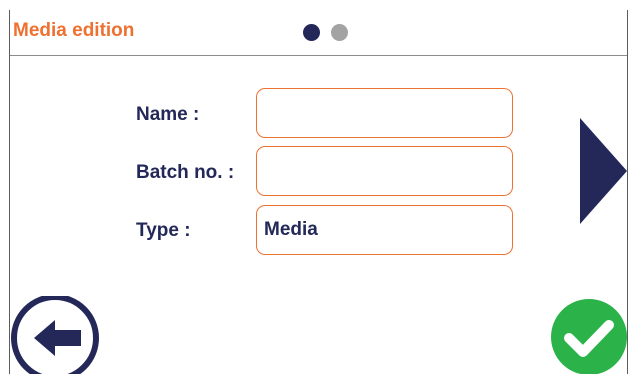 This screenshot has width=636, height=374. Describe the element at coordinates (627, 192) in the screenshot. I see `frame-right-border` at that location.